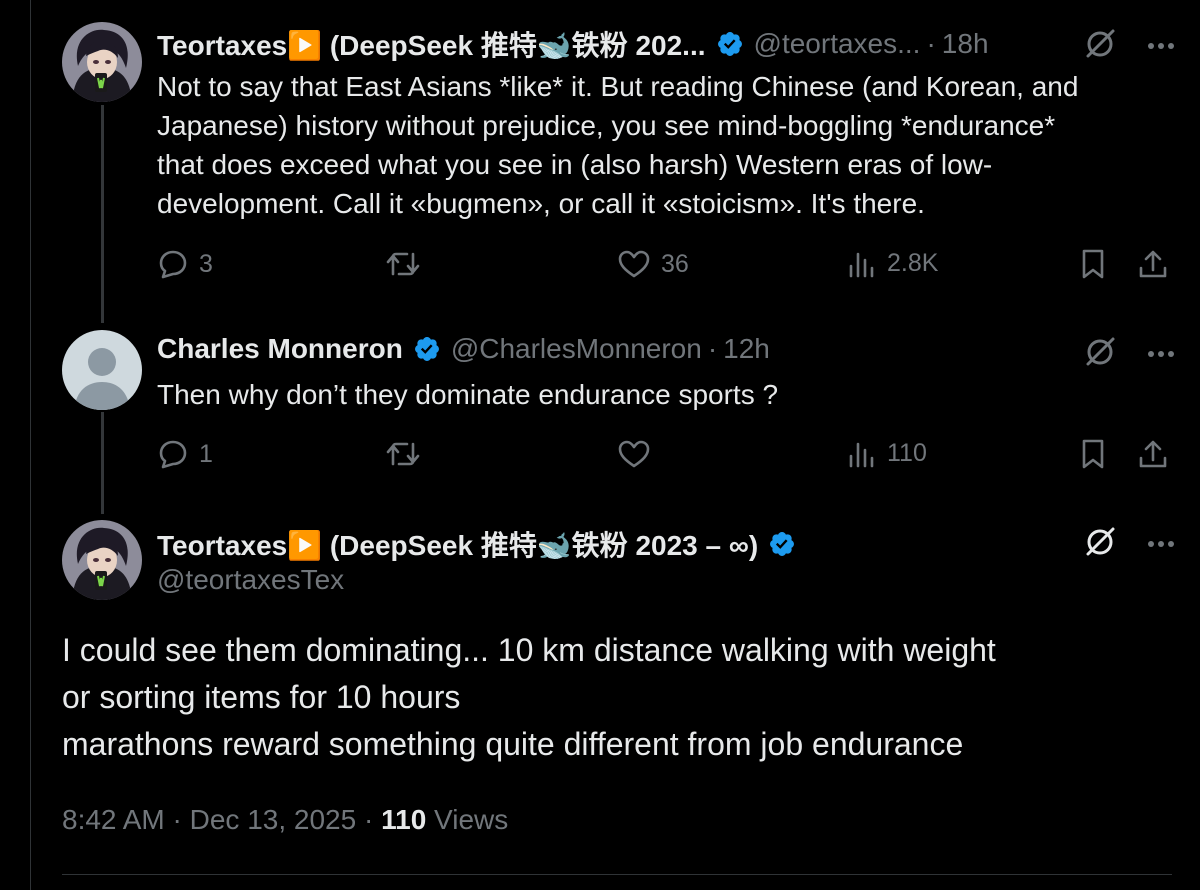  I want to click on post-date: Dec 13, 2025, so click(273, 819).